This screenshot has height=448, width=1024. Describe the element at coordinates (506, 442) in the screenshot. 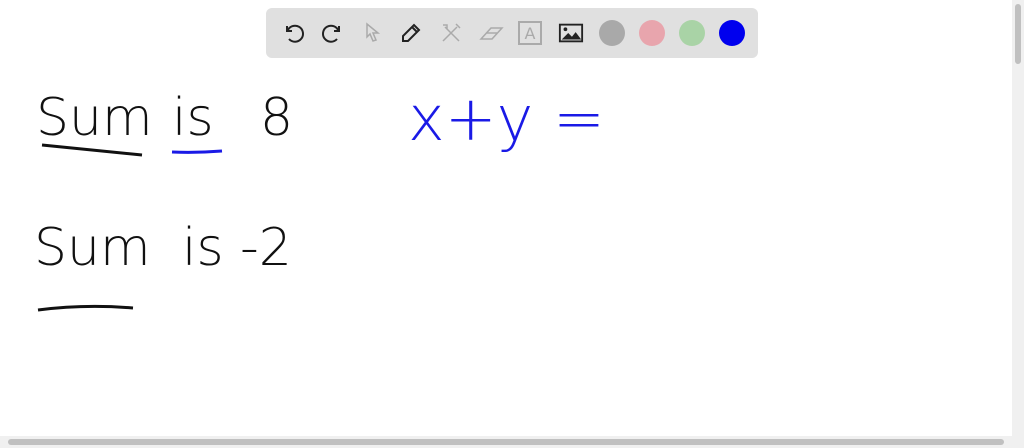

I see `horizontal-scroll-thumb` at that location.